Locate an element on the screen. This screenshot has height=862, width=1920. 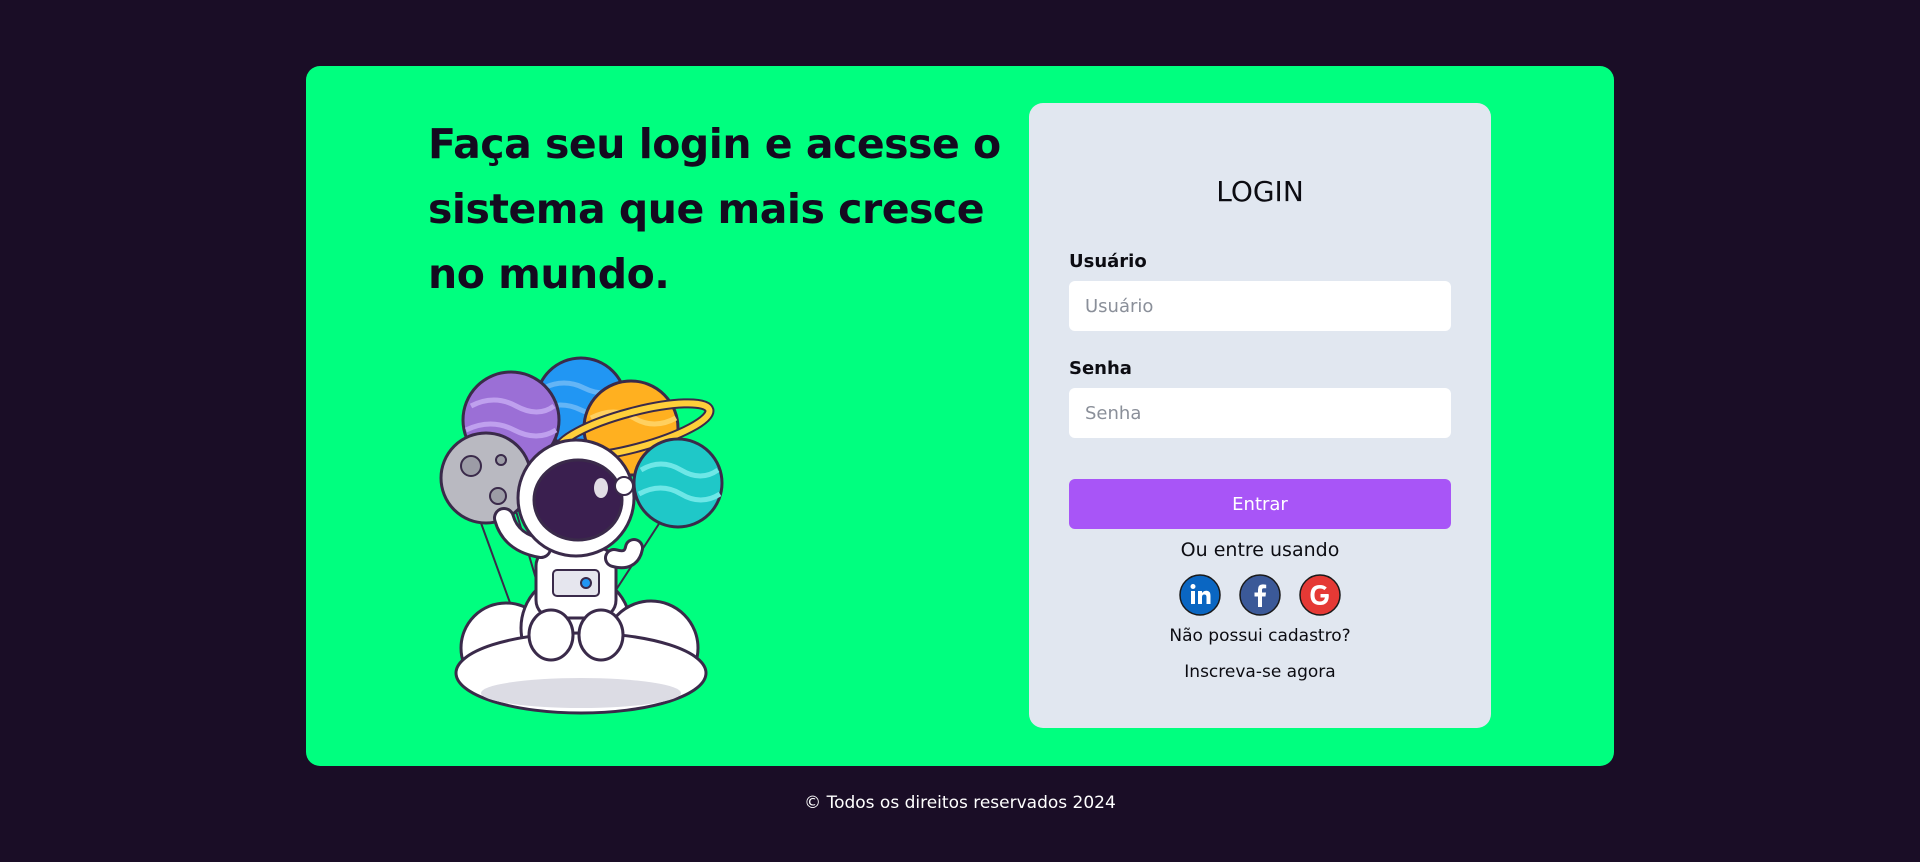
alt-login-text: Ou entre usando is located at coordinates (1260, 550).